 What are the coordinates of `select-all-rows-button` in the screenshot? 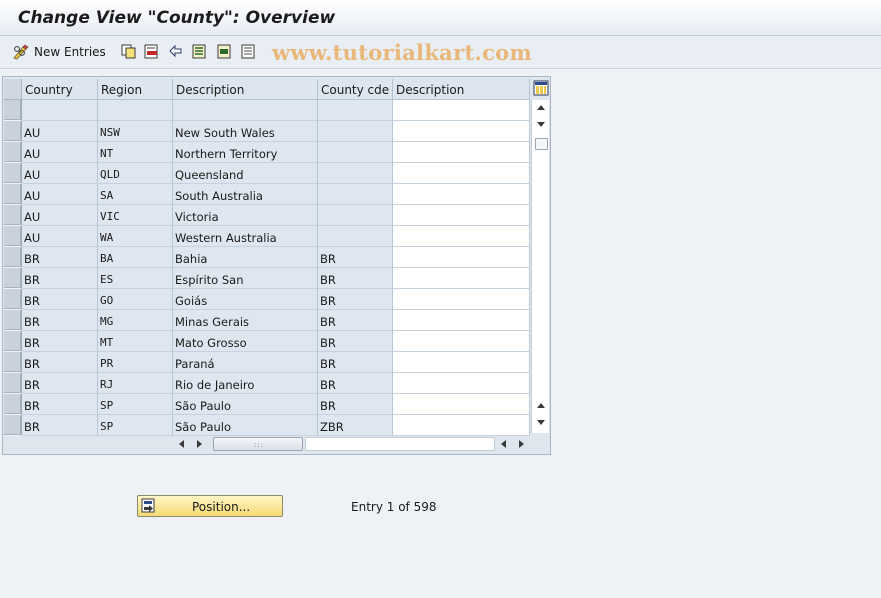 It's located at (13, 89).